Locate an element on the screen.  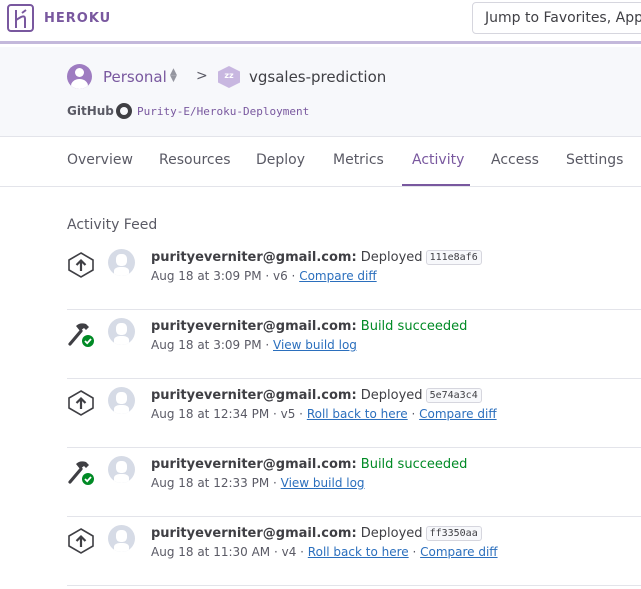
tab-activity: Activity is located at coordinates (438, 160).